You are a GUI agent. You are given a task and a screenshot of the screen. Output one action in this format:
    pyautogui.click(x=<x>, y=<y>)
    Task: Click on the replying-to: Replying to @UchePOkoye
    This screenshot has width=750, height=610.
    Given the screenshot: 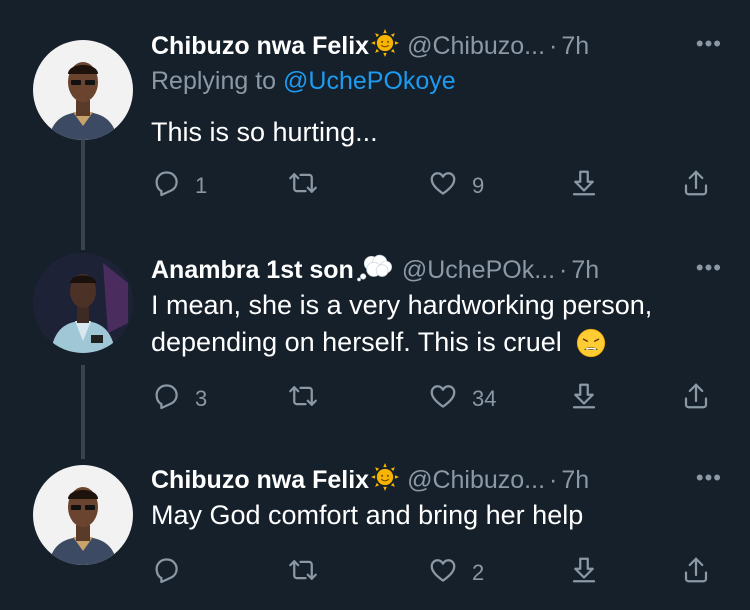 What is the action you would take?
    pyautogui.click(x=436, y=81)
    